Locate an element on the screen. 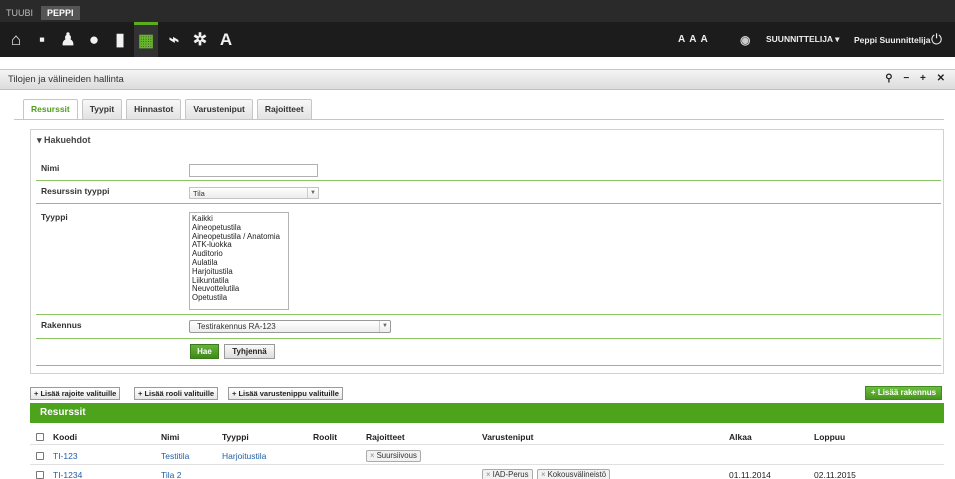 The width and height of the screenshot is (955, 479). name-input is located at coordinates (253, 170).